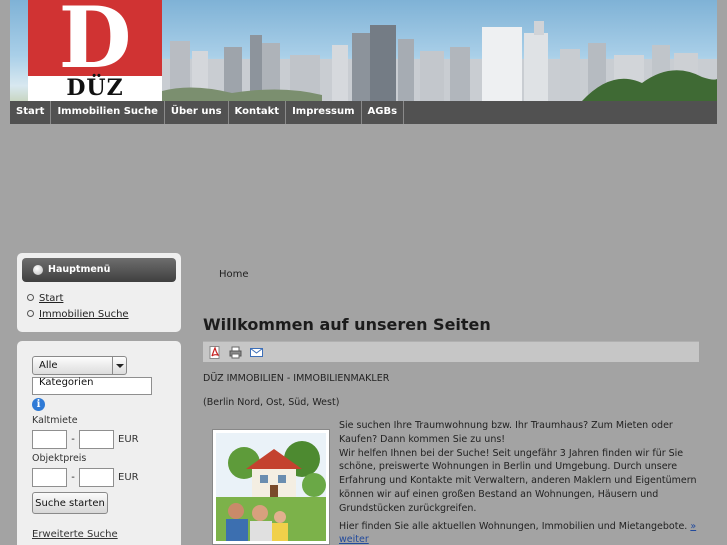 Image resolution: width=727 pixels, height=545 pixels. I want to click on main-menu-list: Start Immobilien Suche, so click(99, 307).